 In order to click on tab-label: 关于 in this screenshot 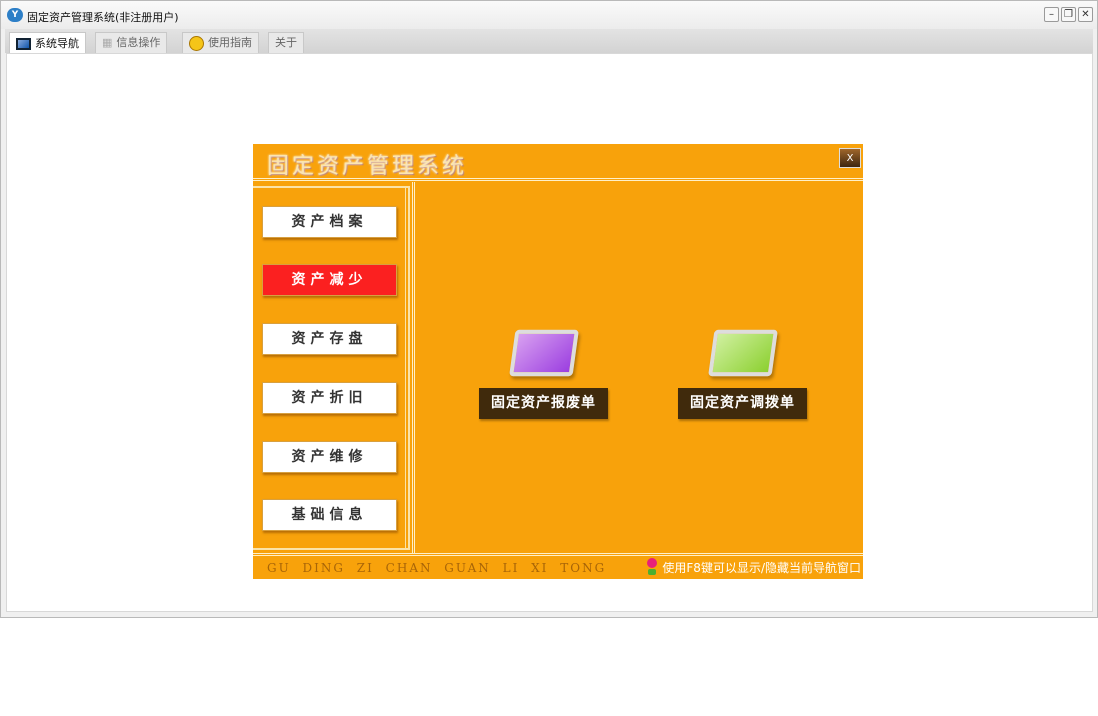, I will do `click(286, 42)`.